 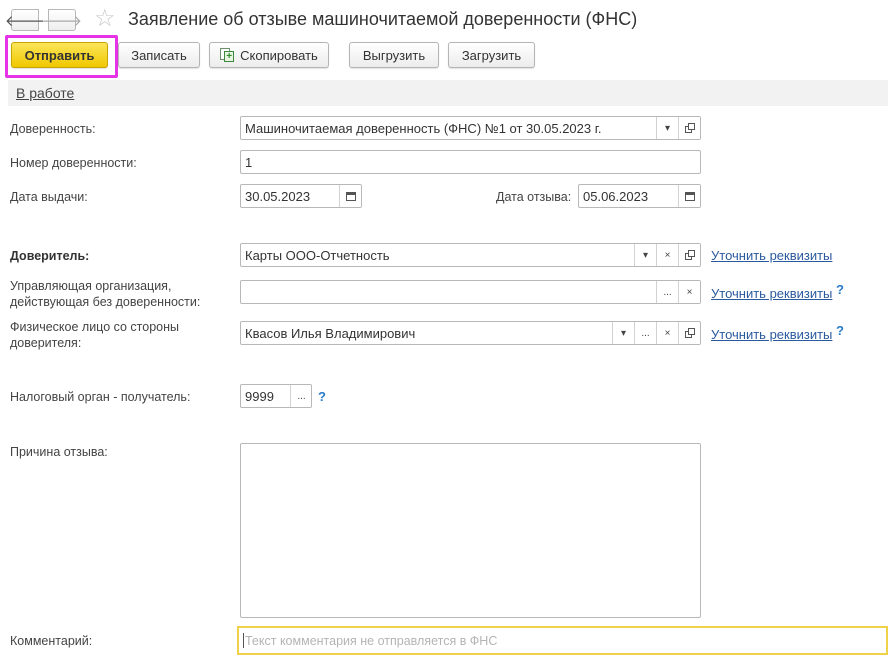 What do you see at coordinates (534, 197) in the screenshot?
I see `revoke-date-label: Дата отзыва:` at bounding box center [534, 197].